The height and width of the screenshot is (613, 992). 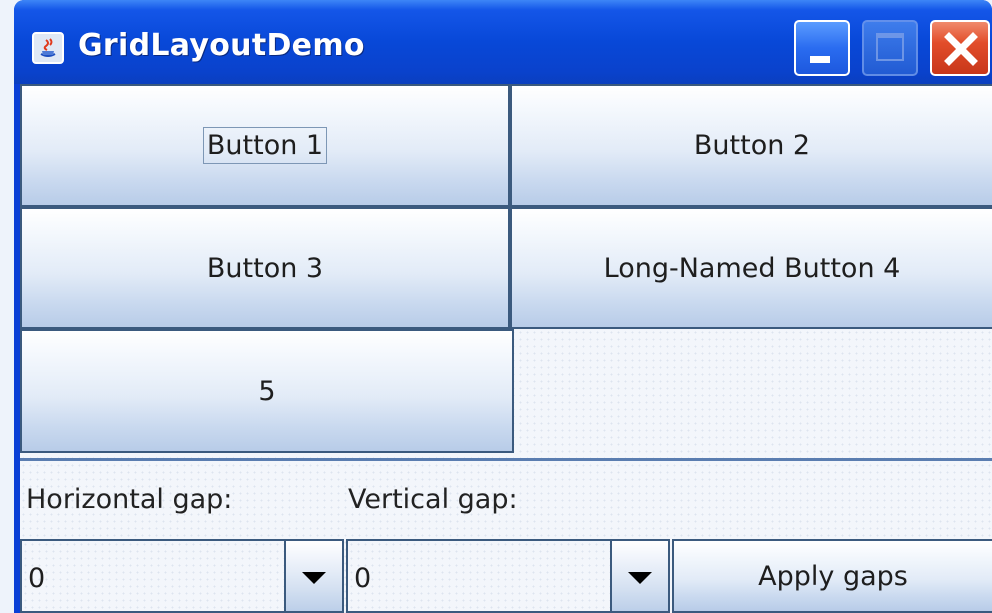 What do you see at coordinates (182, 576) in the screenshot?
I see `horizontal-gap-combo: 0` at bounding box center [182, 576].